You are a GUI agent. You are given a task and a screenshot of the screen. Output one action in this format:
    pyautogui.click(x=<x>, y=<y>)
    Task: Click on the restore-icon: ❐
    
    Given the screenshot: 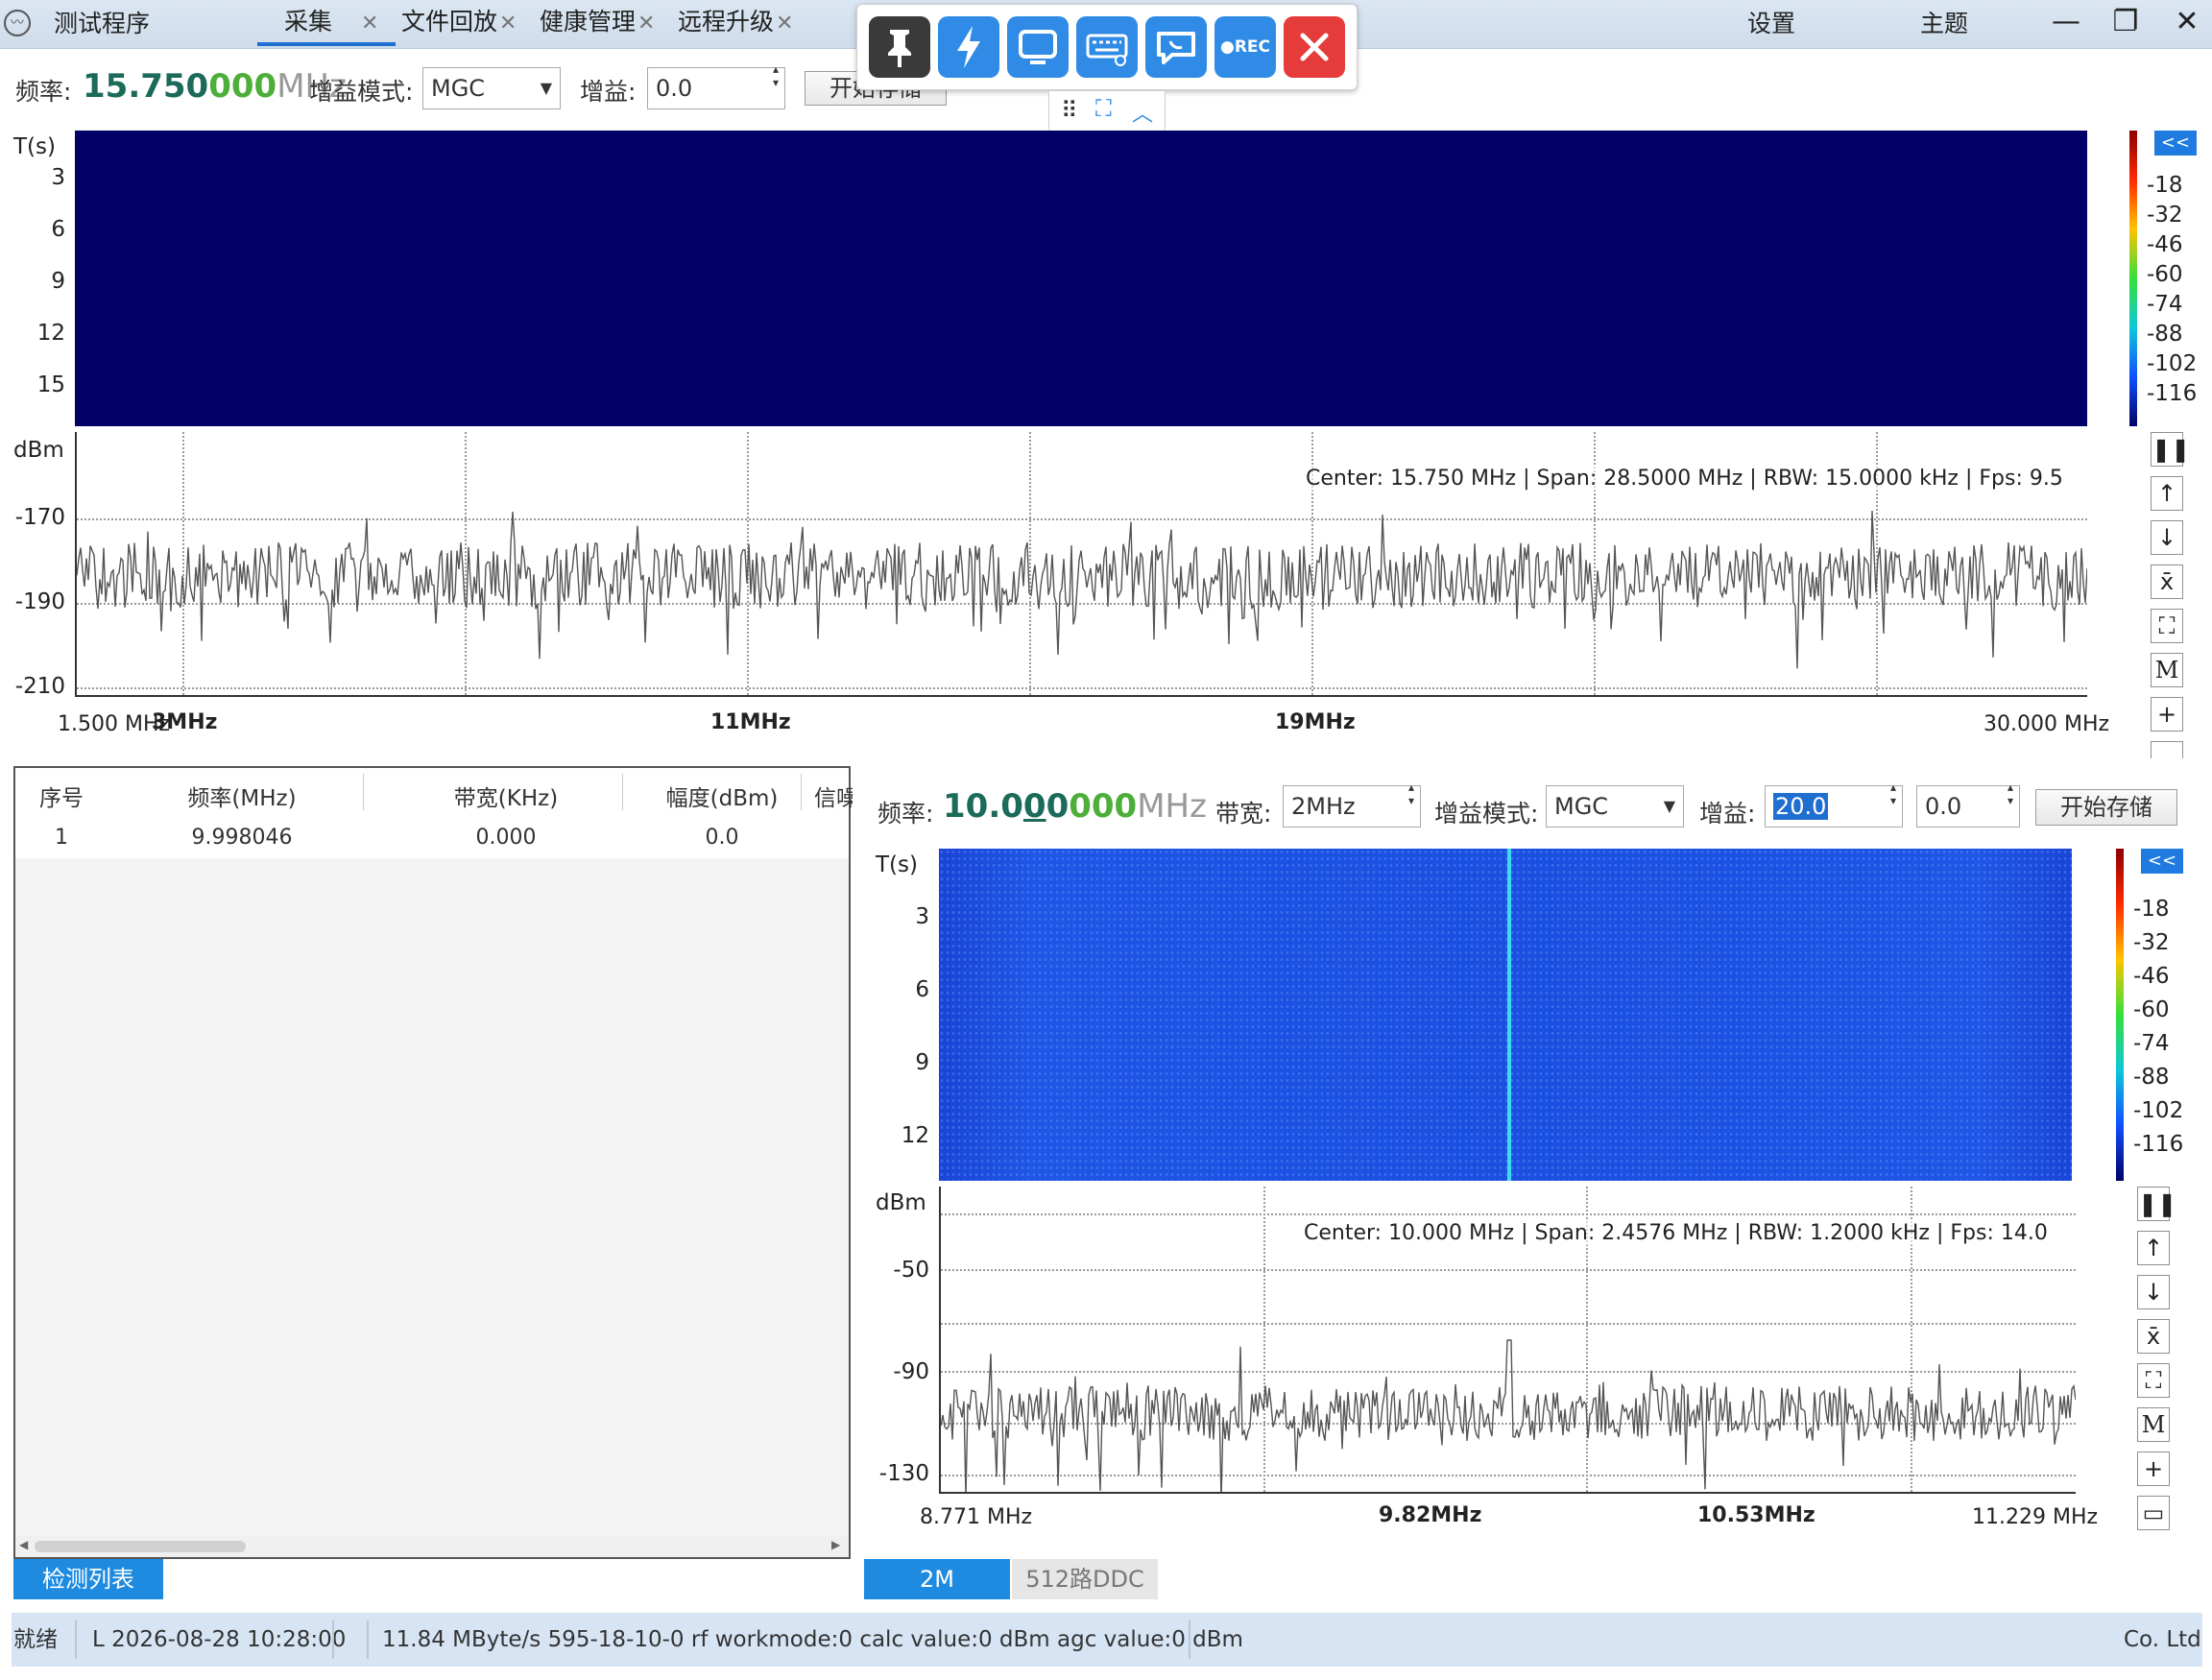 What is the action you would take?
    pyautogui.click(x=2125, y=23)
    